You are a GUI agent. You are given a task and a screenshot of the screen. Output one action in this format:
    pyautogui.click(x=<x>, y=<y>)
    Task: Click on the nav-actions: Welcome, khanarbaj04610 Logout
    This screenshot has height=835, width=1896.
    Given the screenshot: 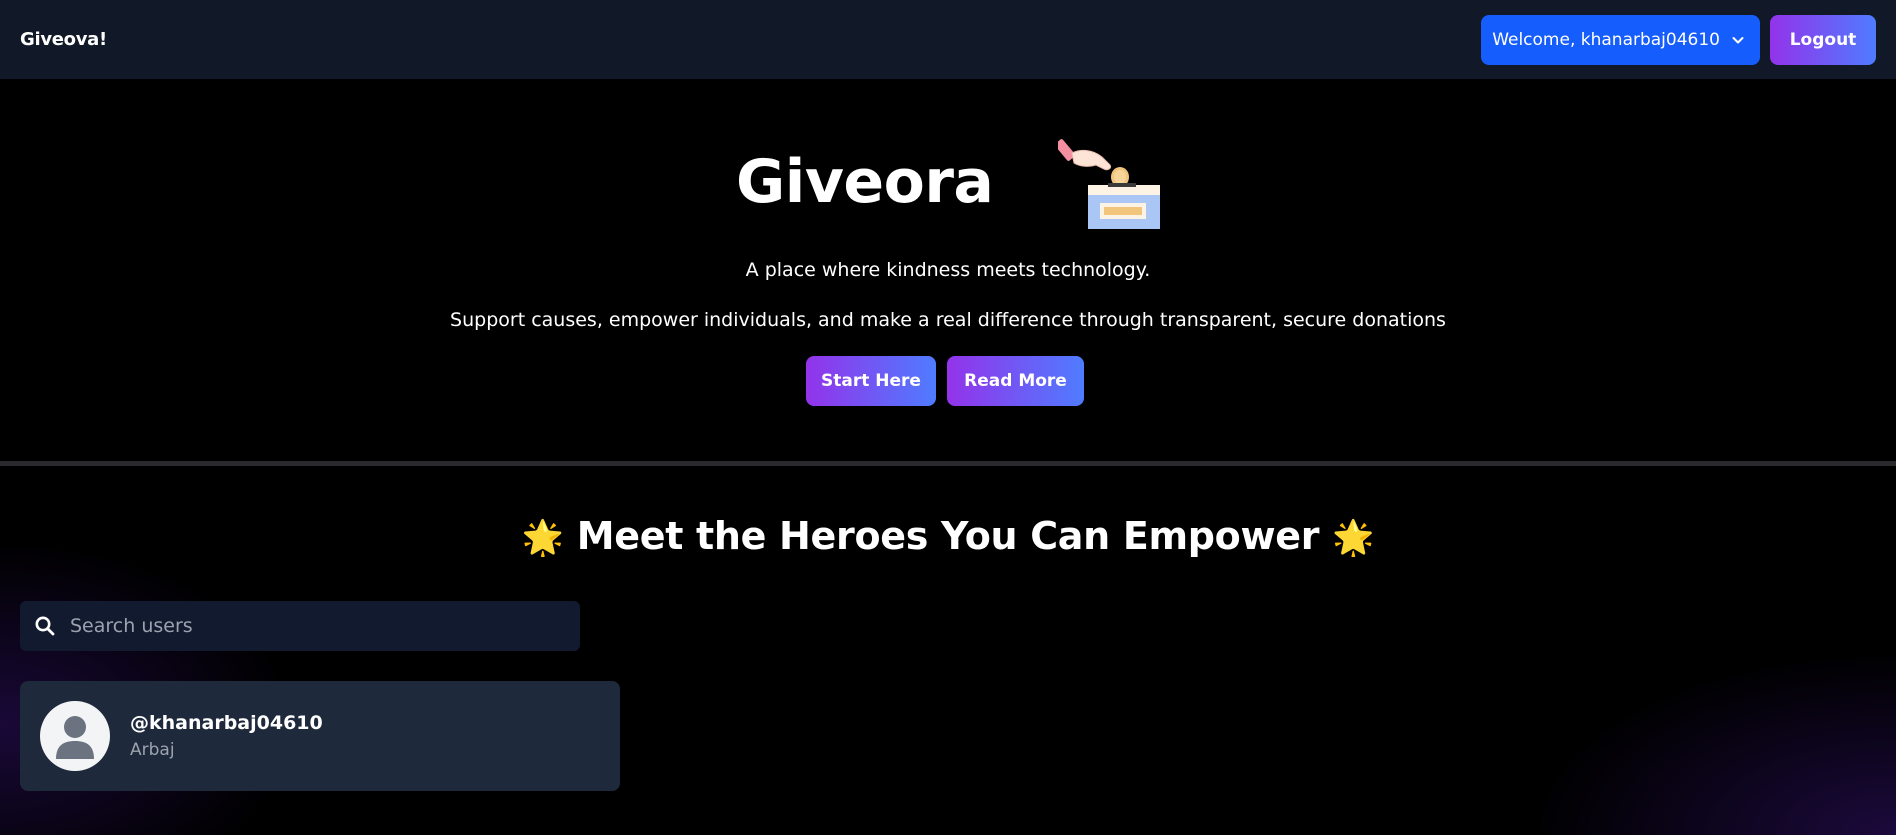 What is the action you would take?
    pyautogui.click(x=1678, y=39)
    